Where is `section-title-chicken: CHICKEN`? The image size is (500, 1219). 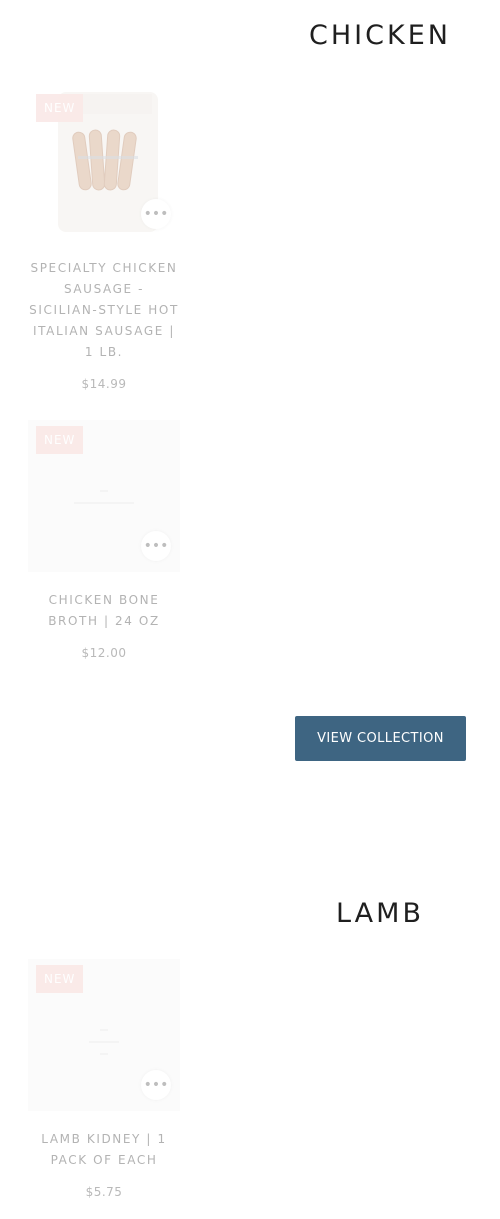 section-title-chicken: CHICKEN is located at coordinates (380, 35).